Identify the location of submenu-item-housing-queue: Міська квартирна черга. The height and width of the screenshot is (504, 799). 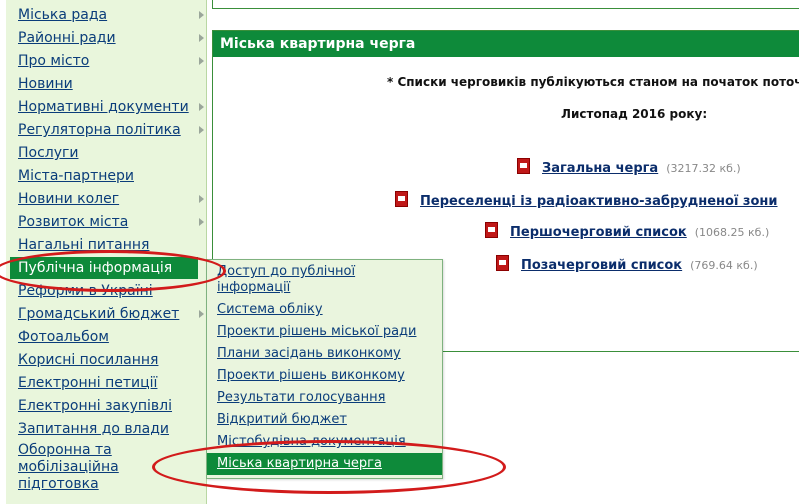
(324, 464).